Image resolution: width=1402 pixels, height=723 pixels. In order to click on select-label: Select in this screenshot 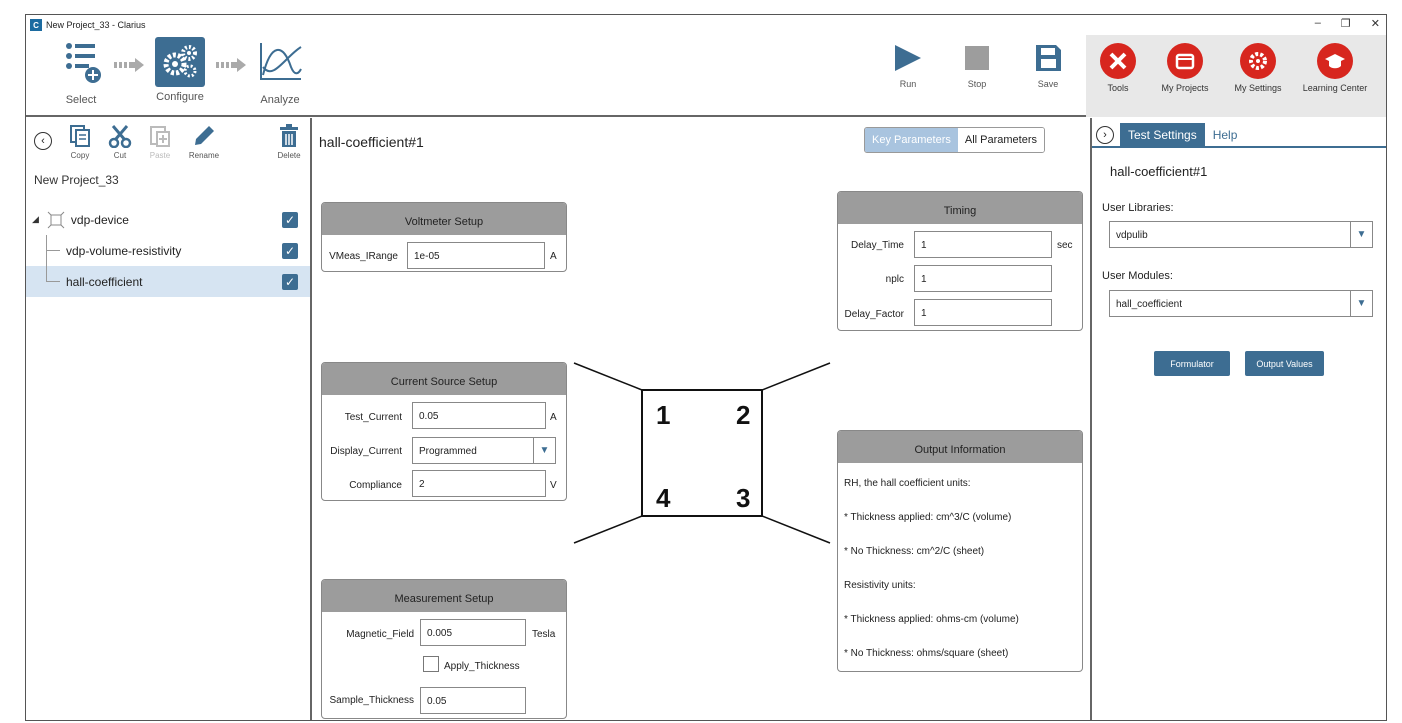, I will do `click(81, 100)`.